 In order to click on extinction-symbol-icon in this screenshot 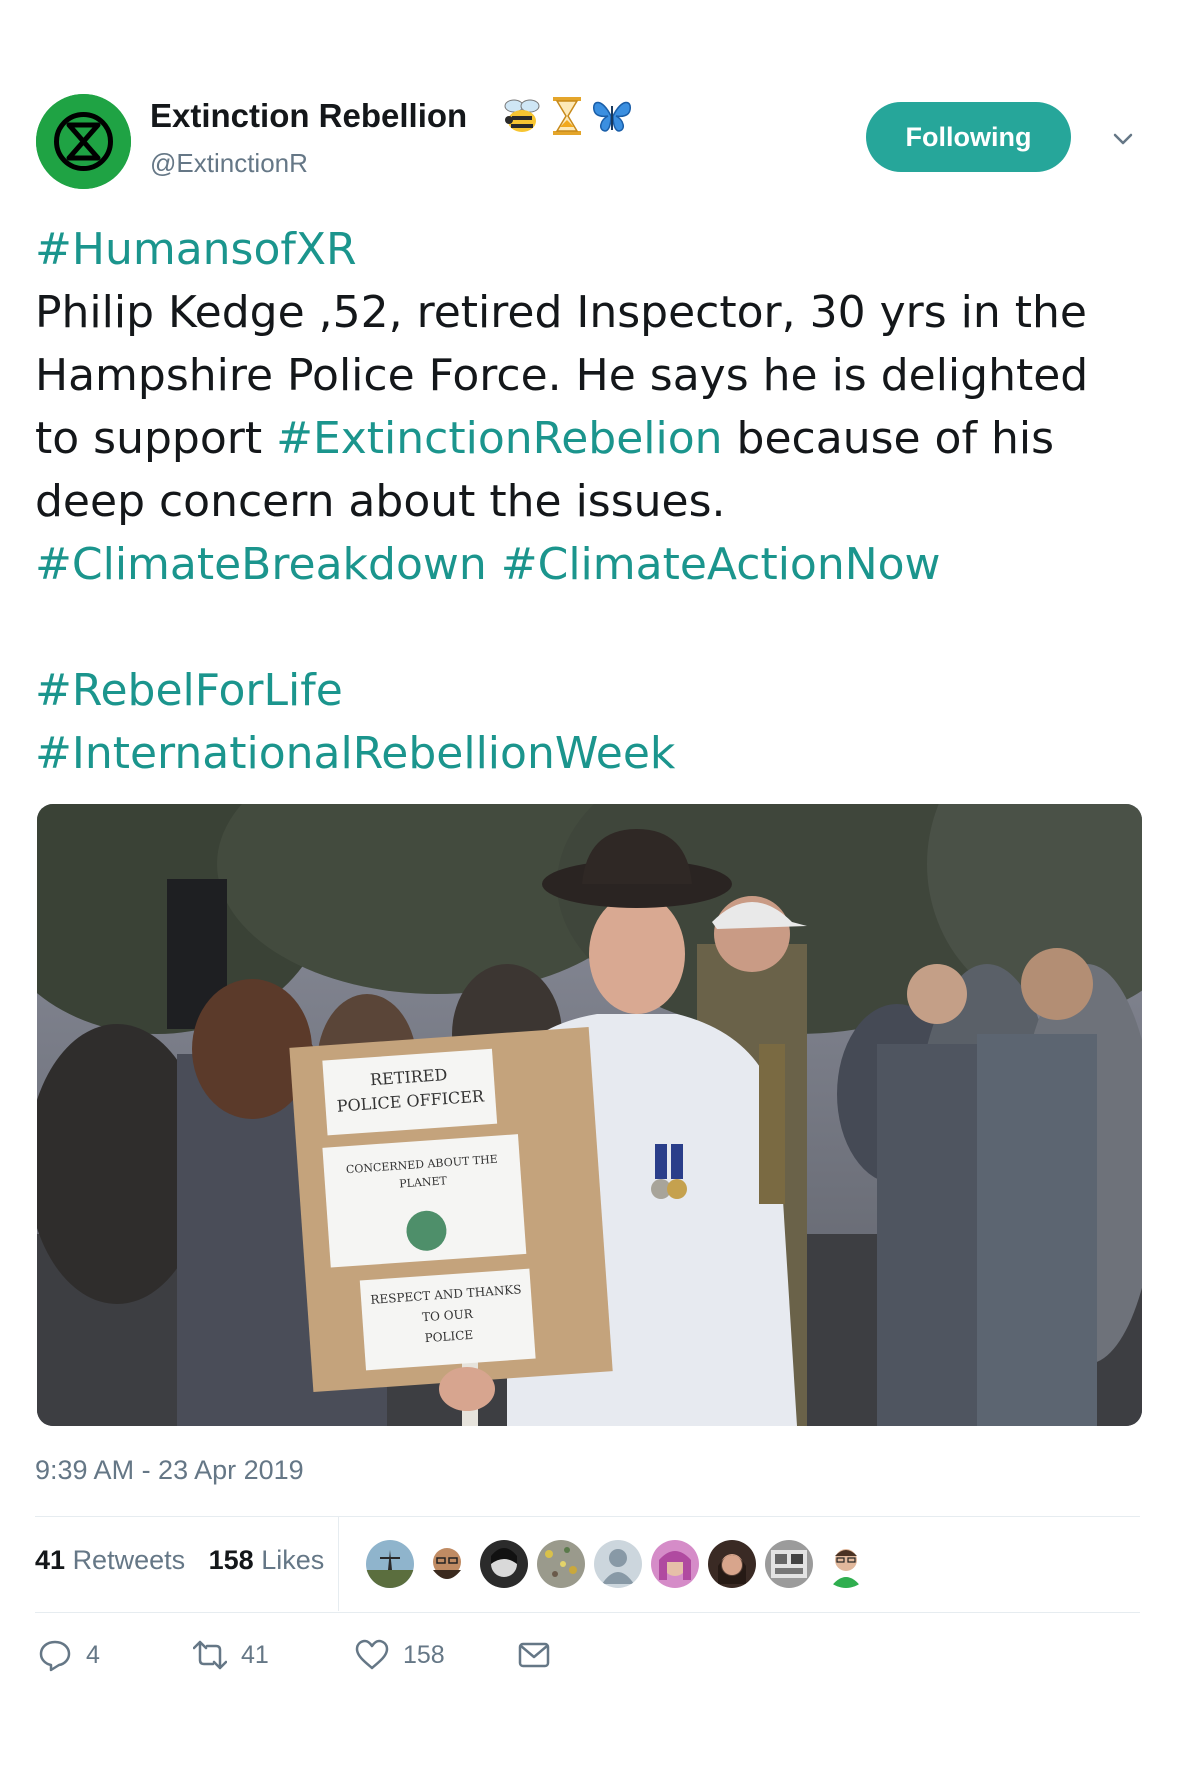, I will do `click(83, 141)`.